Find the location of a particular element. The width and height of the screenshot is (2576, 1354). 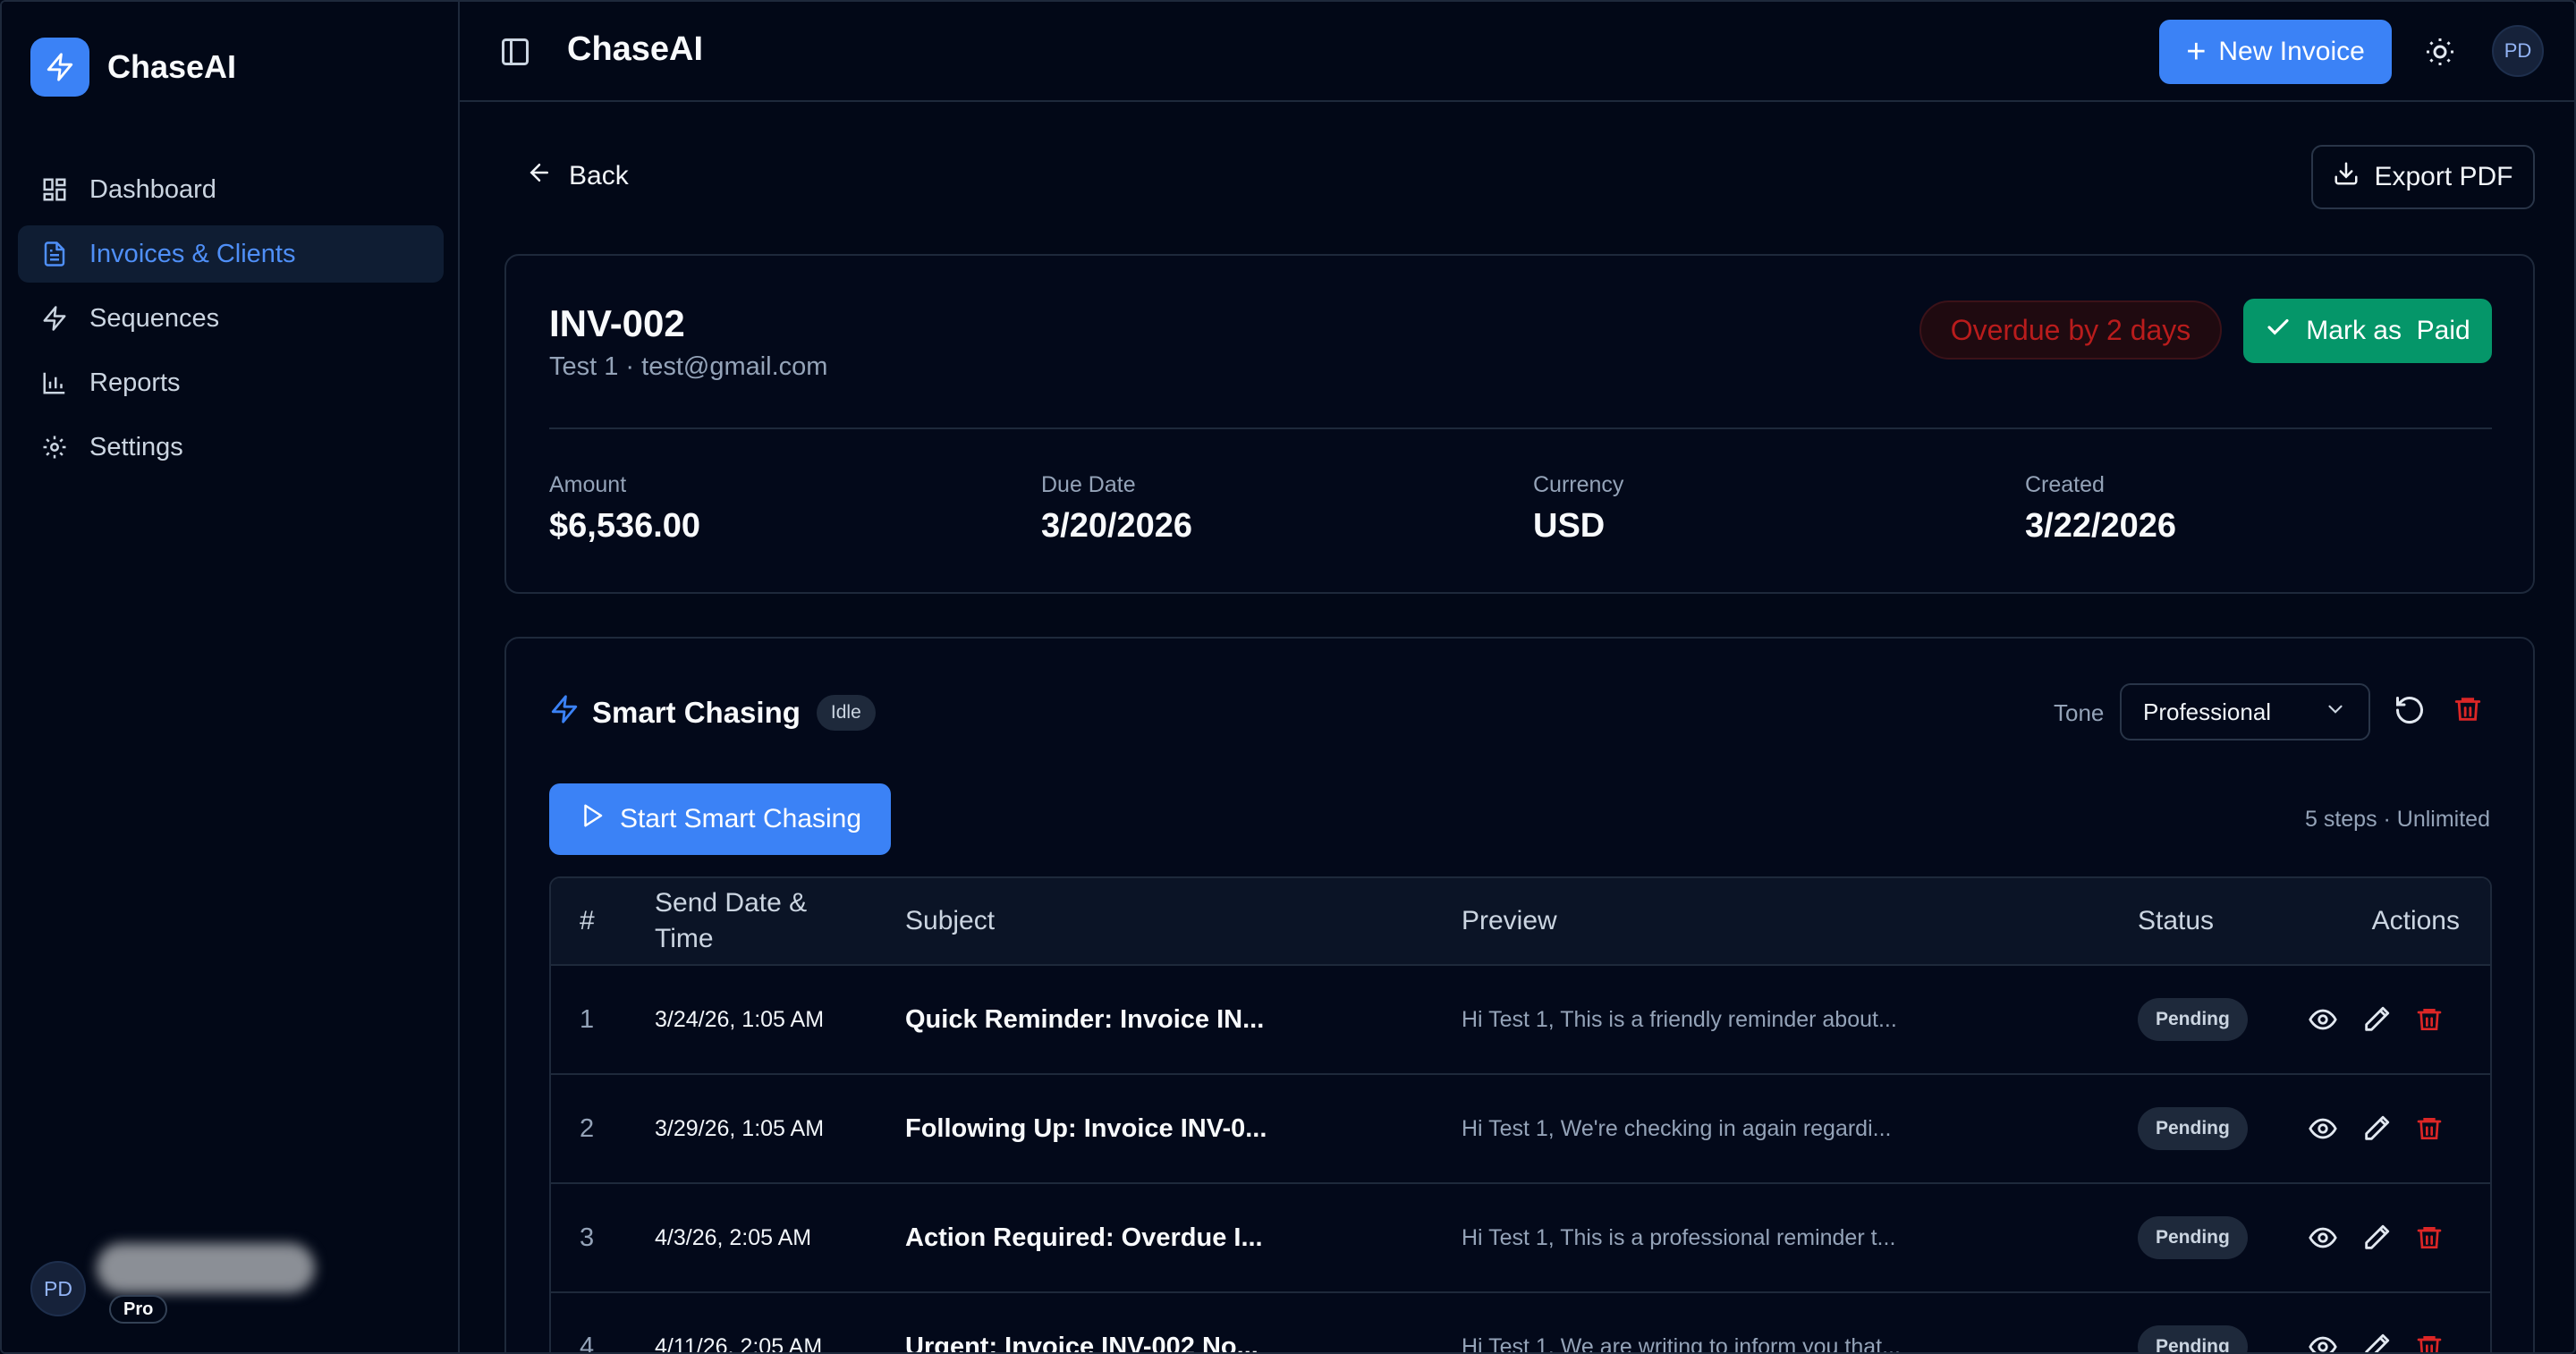

sidebar-item-label: Reports is located at coordinates (135, 382).